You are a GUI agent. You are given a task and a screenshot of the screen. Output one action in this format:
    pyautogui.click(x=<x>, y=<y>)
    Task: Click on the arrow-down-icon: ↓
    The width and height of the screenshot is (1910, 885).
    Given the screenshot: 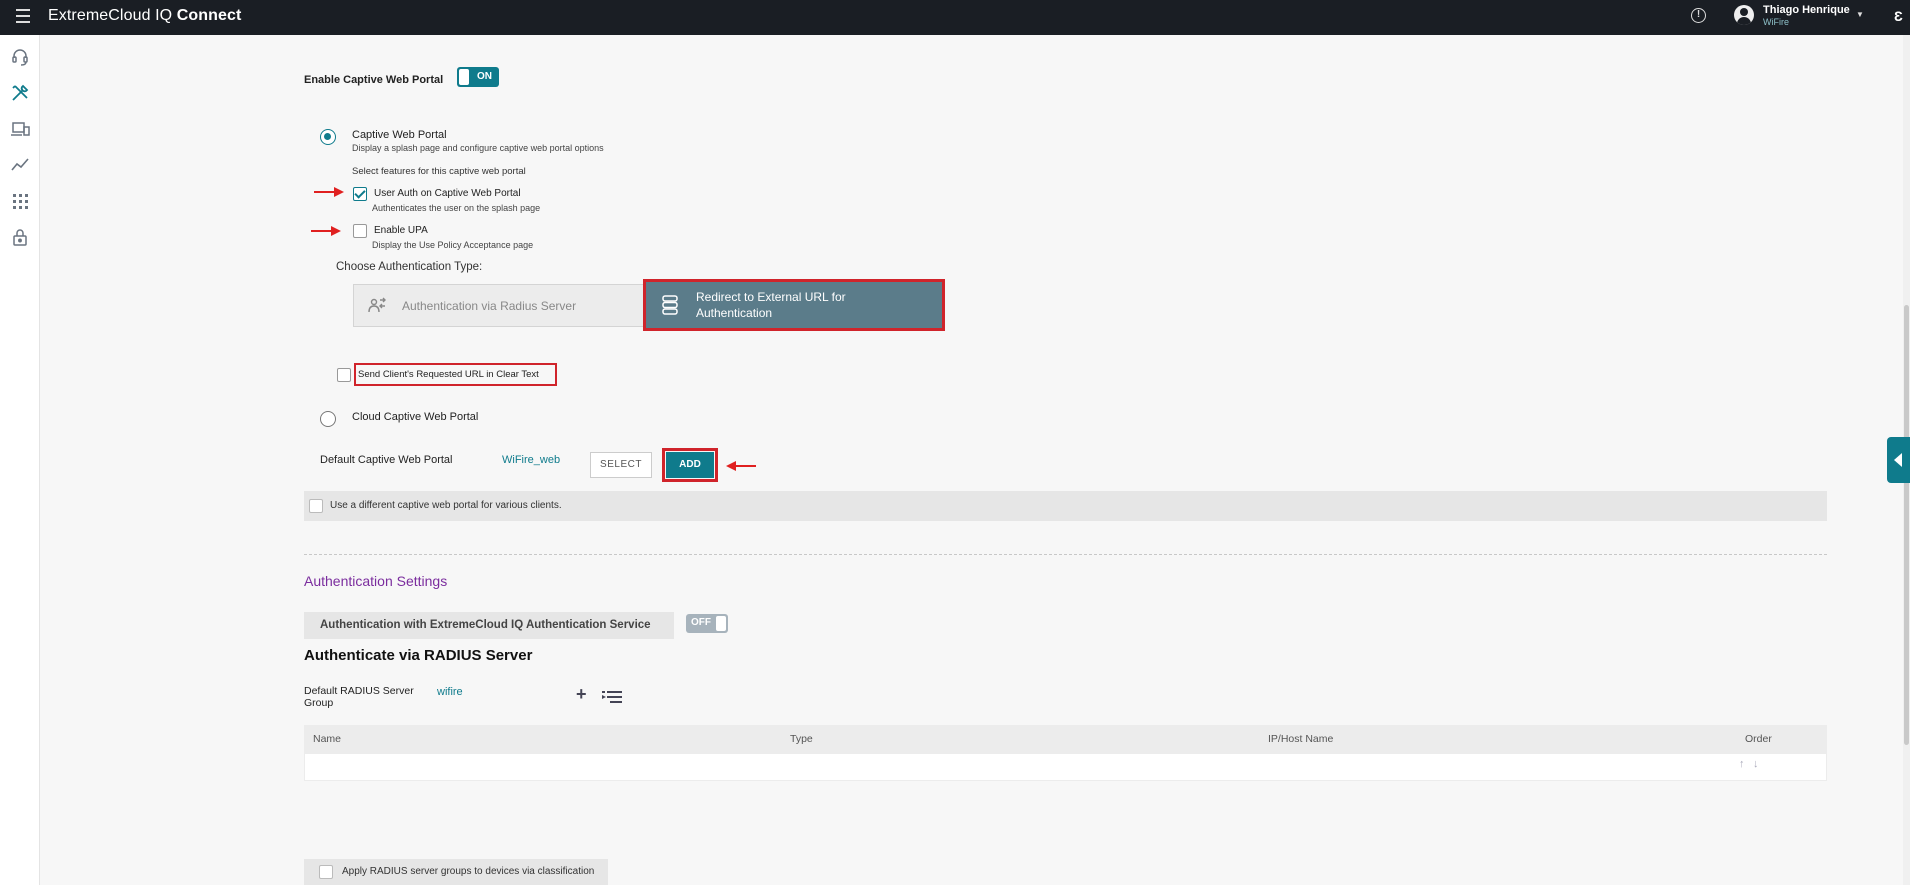 What is the action you would take?
    pyautogui.click(x=1756, y=764)
    